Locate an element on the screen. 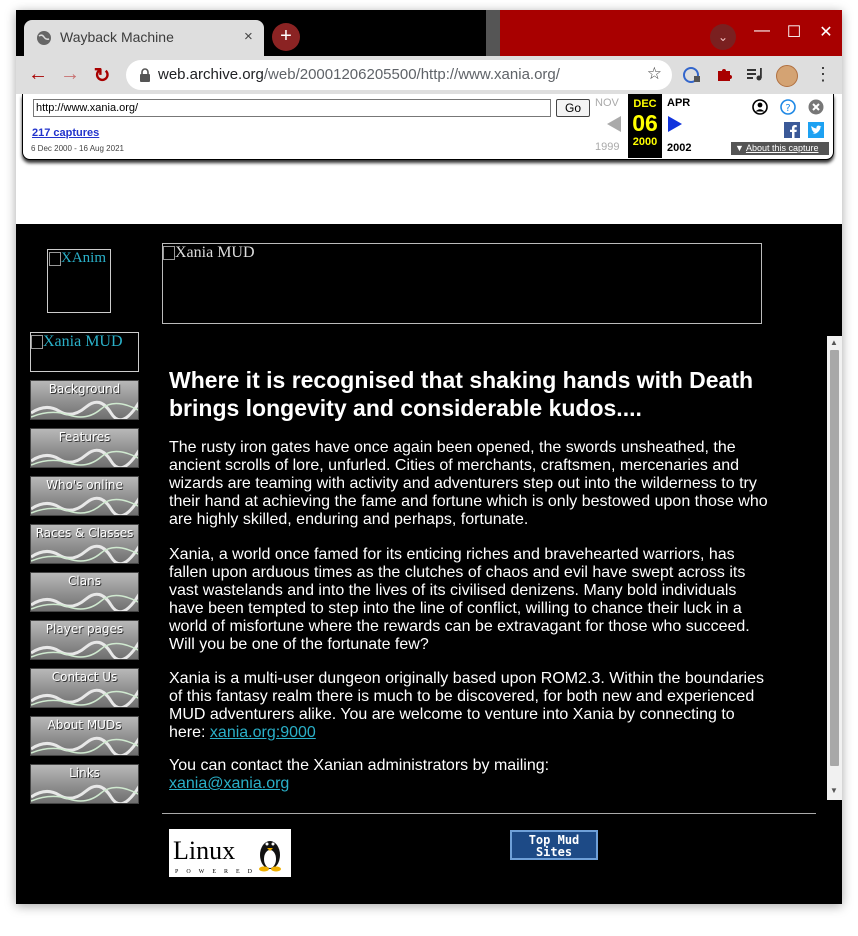  scroll-down-icon: ▼ is located at coordinates (834, 790).